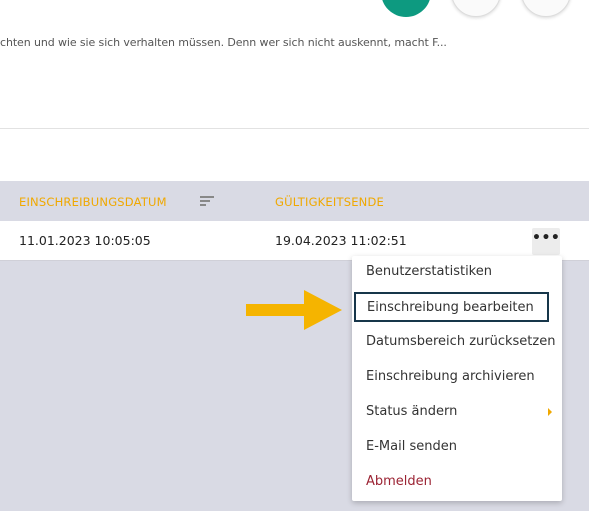  Describe the element at coordinates (451, 307) in the screenshot. I see `menu-item-edit-enrollment: Einschreibung bearbeiten` at that location.